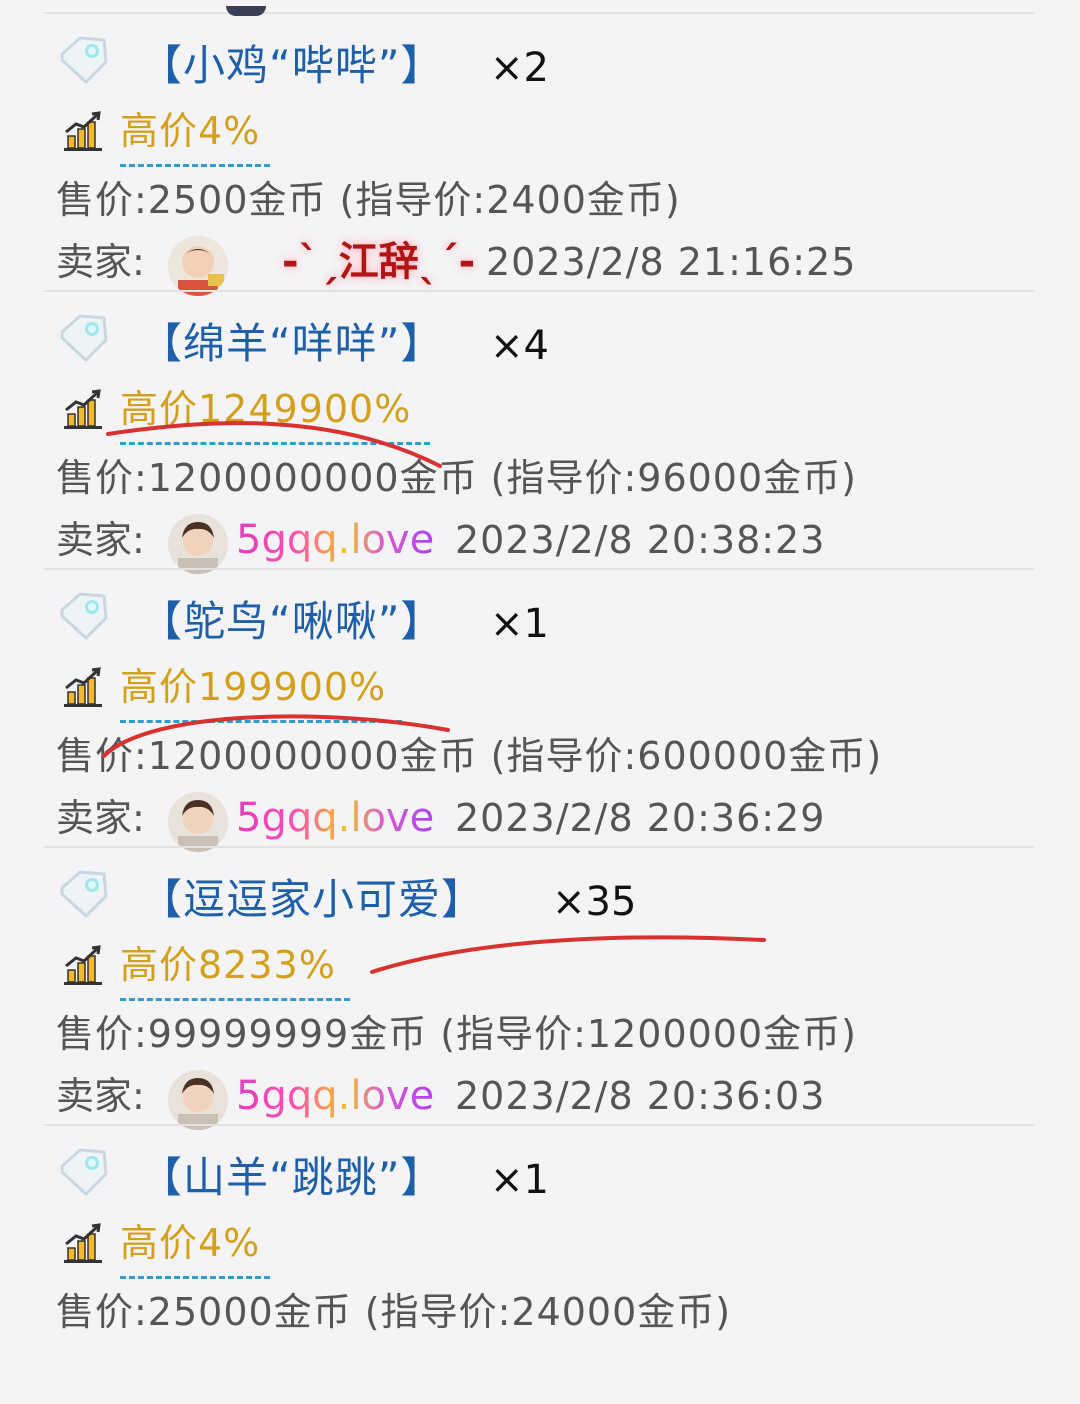 Image resolution: width=1080 pixels, height=1404 pixels. Describe the element at coordinates (456, 478) in the screenshot. I see `price-line: 售价:1200000000金币 (指导价:96000金币)` at that location.